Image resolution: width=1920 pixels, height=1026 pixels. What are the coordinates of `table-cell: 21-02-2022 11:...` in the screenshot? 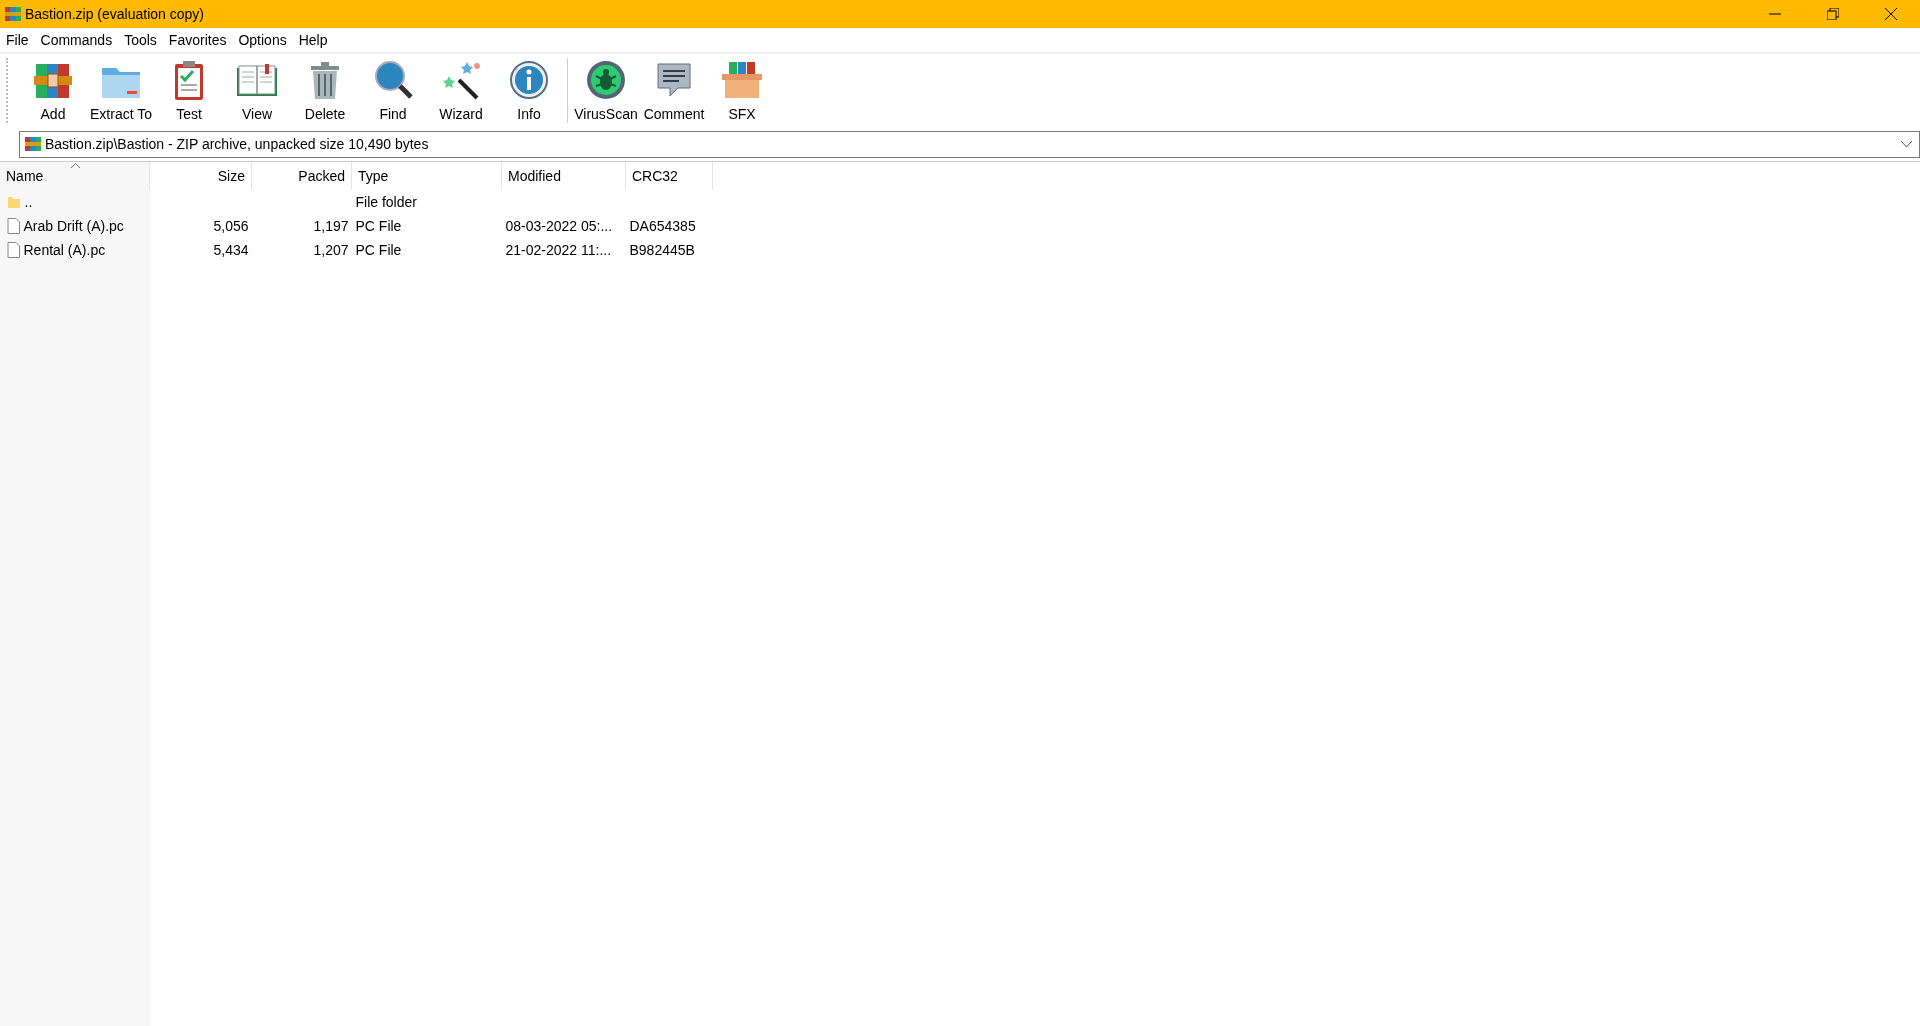 It's located at (558, 250).